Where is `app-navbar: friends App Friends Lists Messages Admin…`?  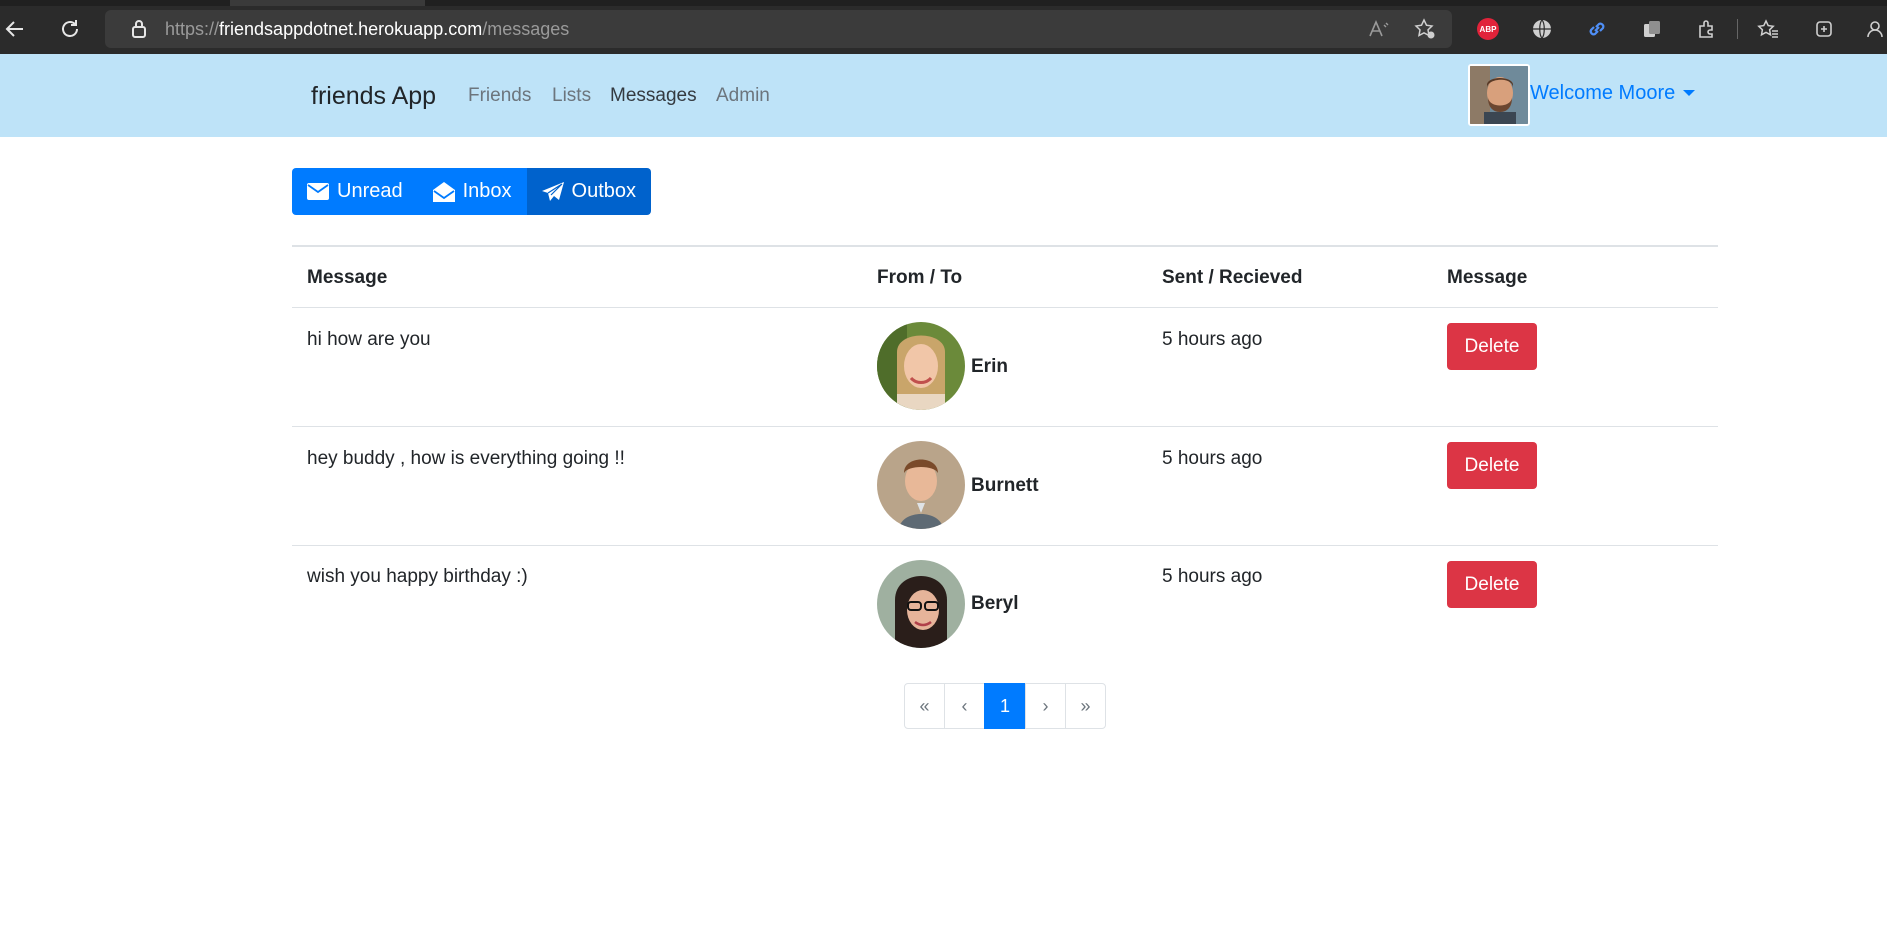
app-navbar: friends App Friends Lists Messages Admin… is located at coordinates (943, 95).